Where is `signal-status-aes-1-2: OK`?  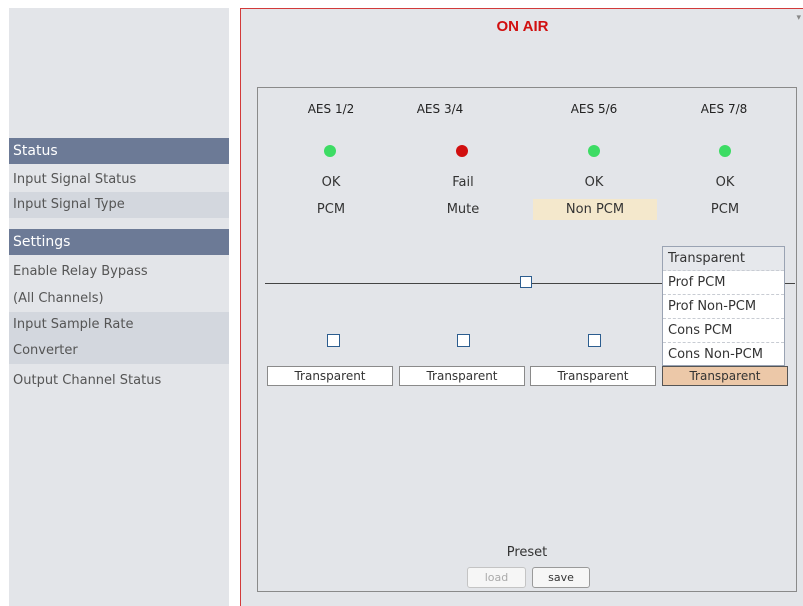 signal-status-aes-1-2: OK is located at coordinates (331, 182).